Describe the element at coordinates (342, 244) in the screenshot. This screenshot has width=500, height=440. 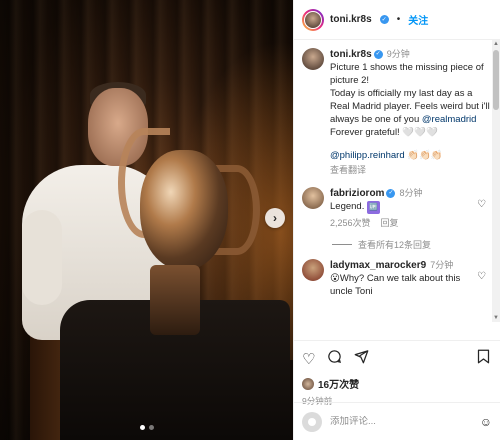
I see `replies-divider` at that location.